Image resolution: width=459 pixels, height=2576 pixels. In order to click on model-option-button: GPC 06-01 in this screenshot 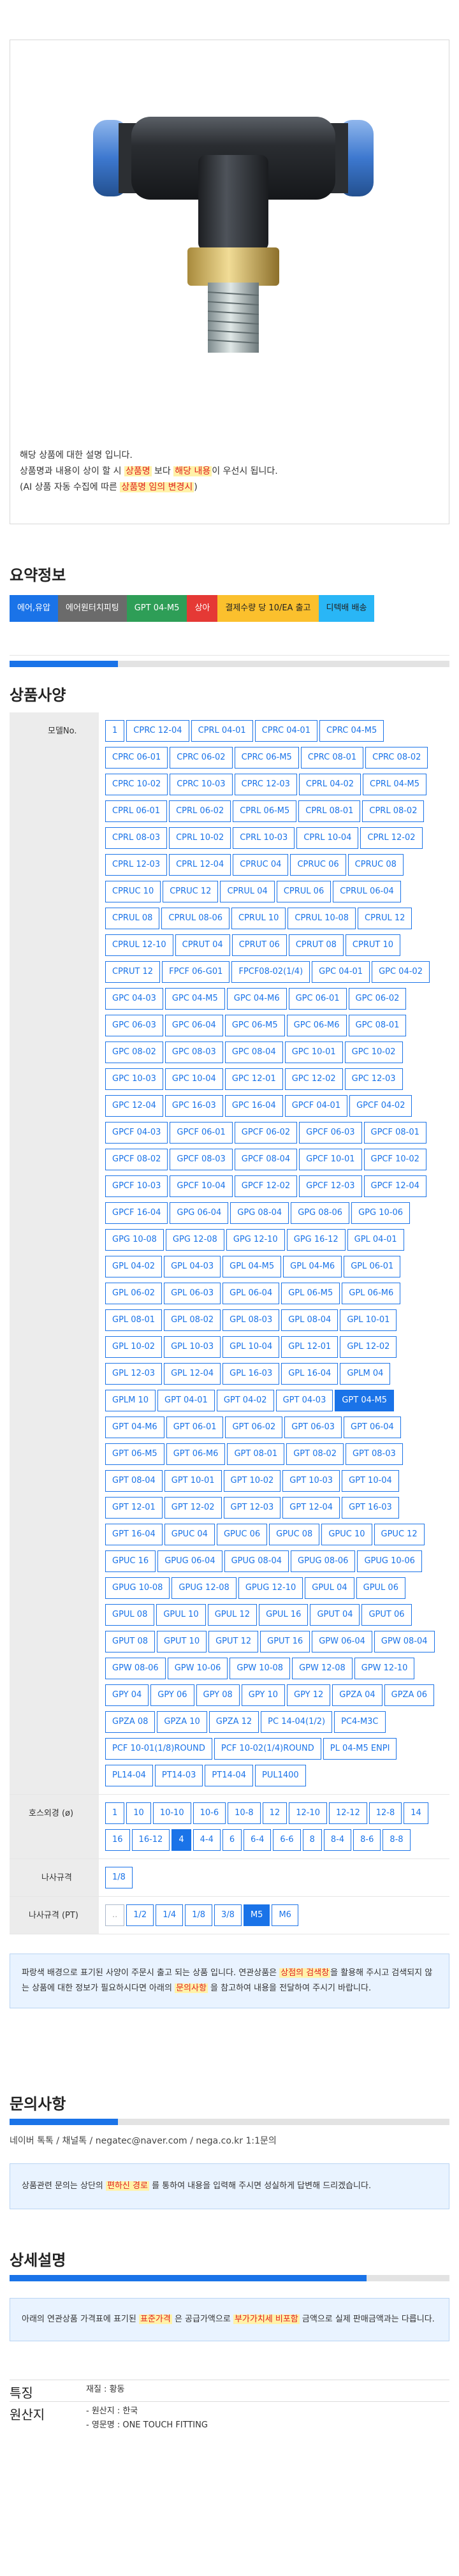, I will do `click(317, 999)`.